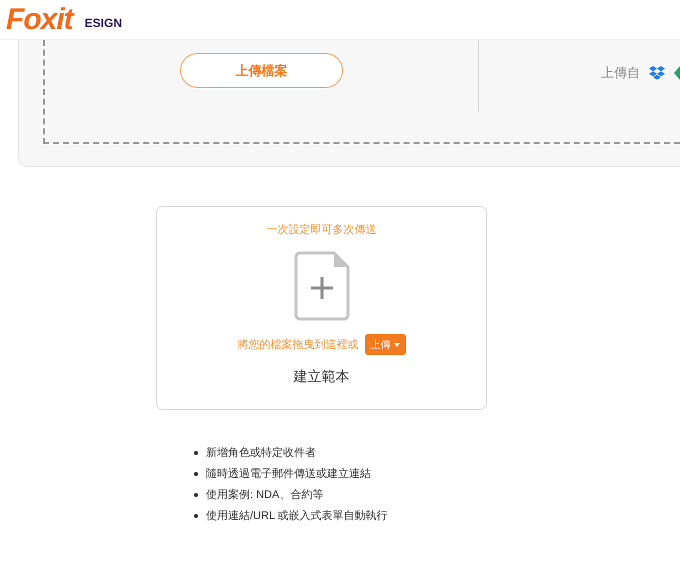 The height and width of the screenshot is (584, 680). I want to click on upload-from-label: 上傳自, so click(620, 73).